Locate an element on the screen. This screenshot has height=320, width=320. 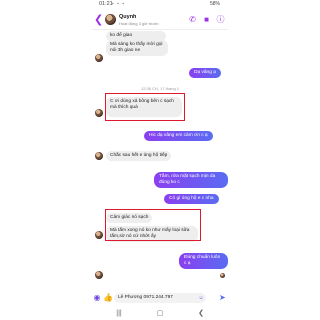
battery-indicator: 58% is located at coordinates (214, 4).